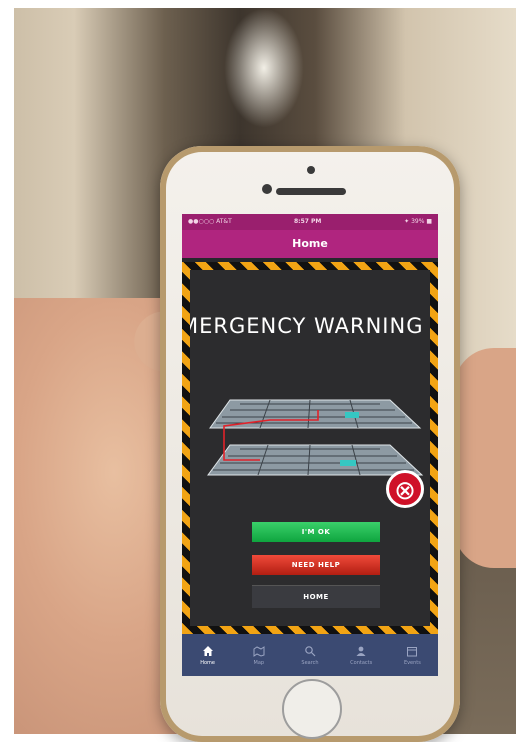 This screenshot has width=527, height=742. I want to click on map-icon, so click(259, 651).